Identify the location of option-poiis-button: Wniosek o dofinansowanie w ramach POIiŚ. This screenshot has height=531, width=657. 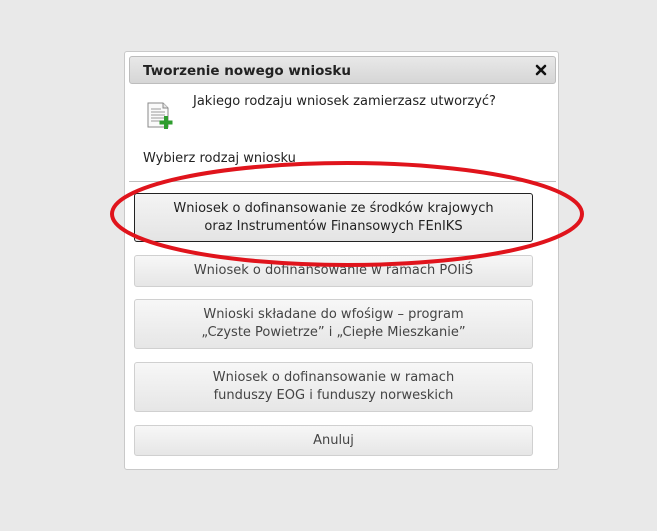
(333, 271).